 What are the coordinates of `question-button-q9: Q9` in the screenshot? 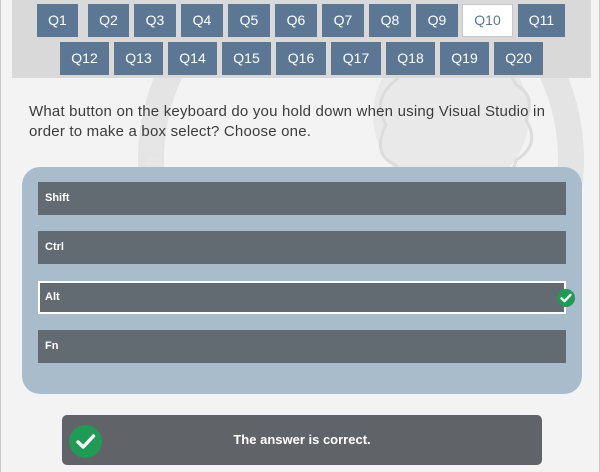 It's located at (437, 20).